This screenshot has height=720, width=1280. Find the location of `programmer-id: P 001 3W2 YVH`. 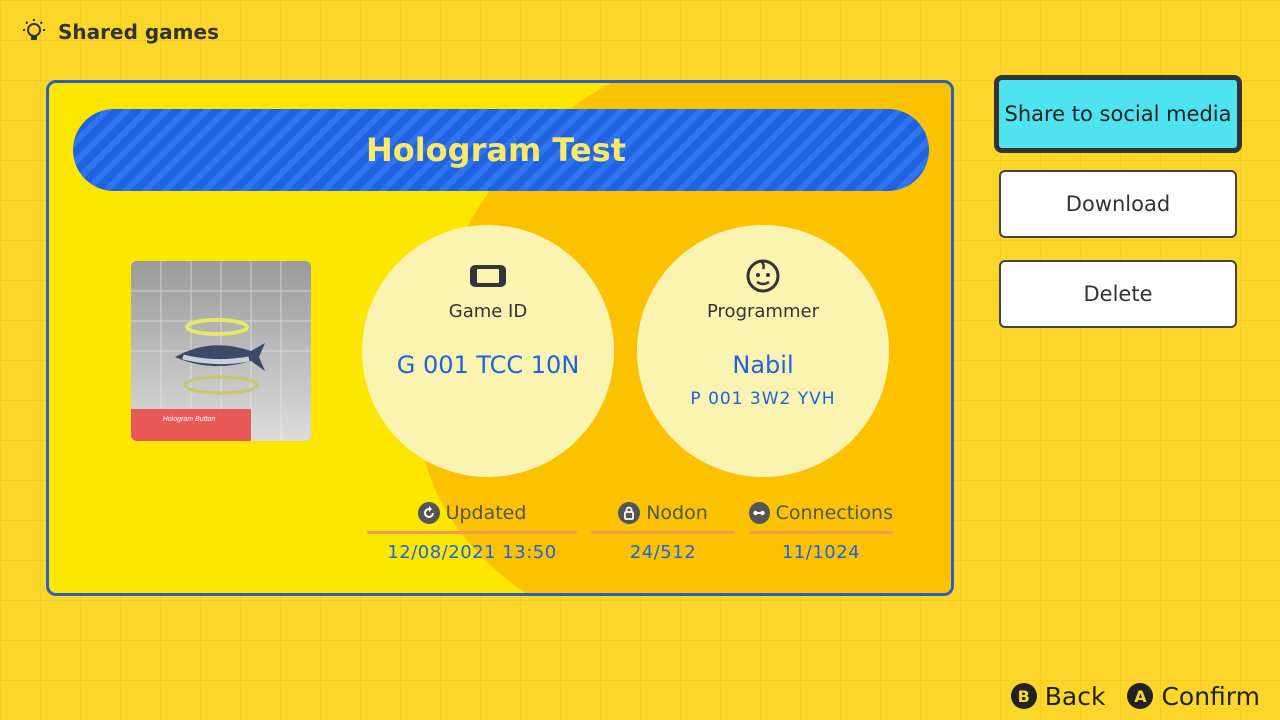

programmer-id: P 001 3W2 YVH is located at coordinates (763, 399).